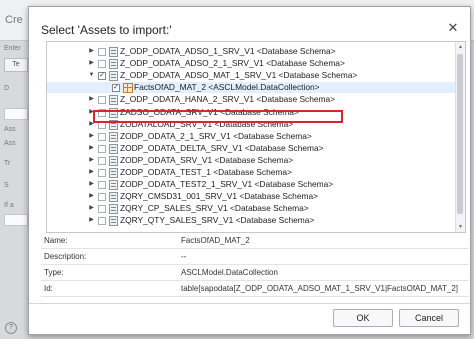  Describe the element at coordinates (460, 227) in the screenshot. I see `scroll-down-icon: ▼` at that location.